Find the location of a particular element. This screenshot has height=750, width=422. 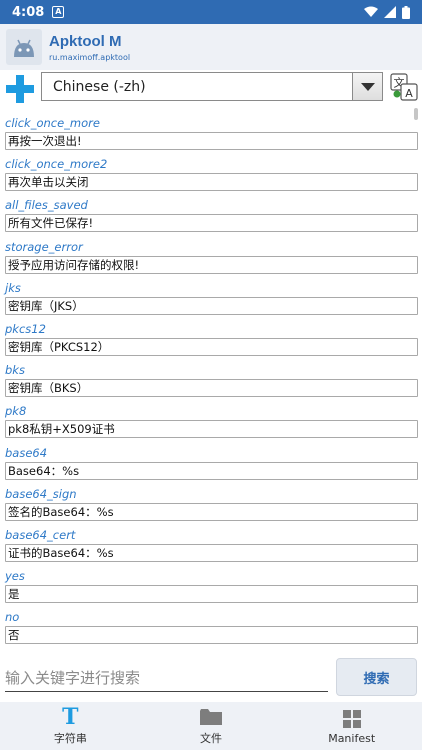

string-value-field: 证书的Base64：%s is located at coordinates (211, 552).